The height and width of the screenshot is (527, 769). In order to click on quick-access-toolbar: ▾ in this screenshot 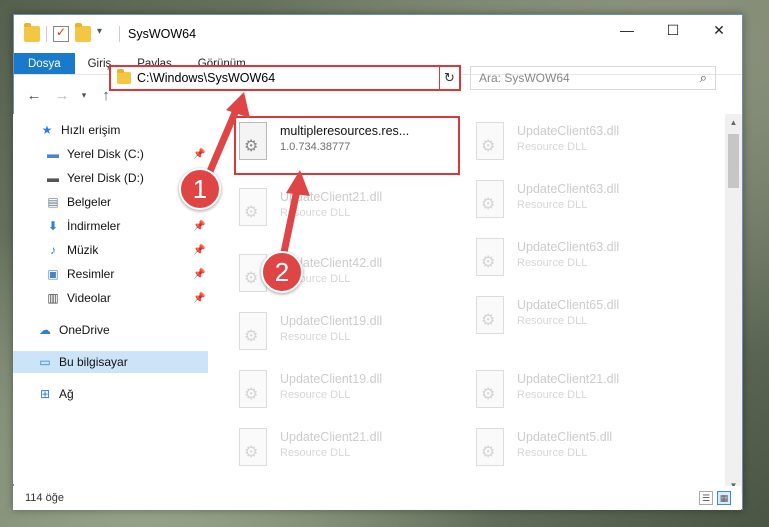, I will do `click(67, 32)`.